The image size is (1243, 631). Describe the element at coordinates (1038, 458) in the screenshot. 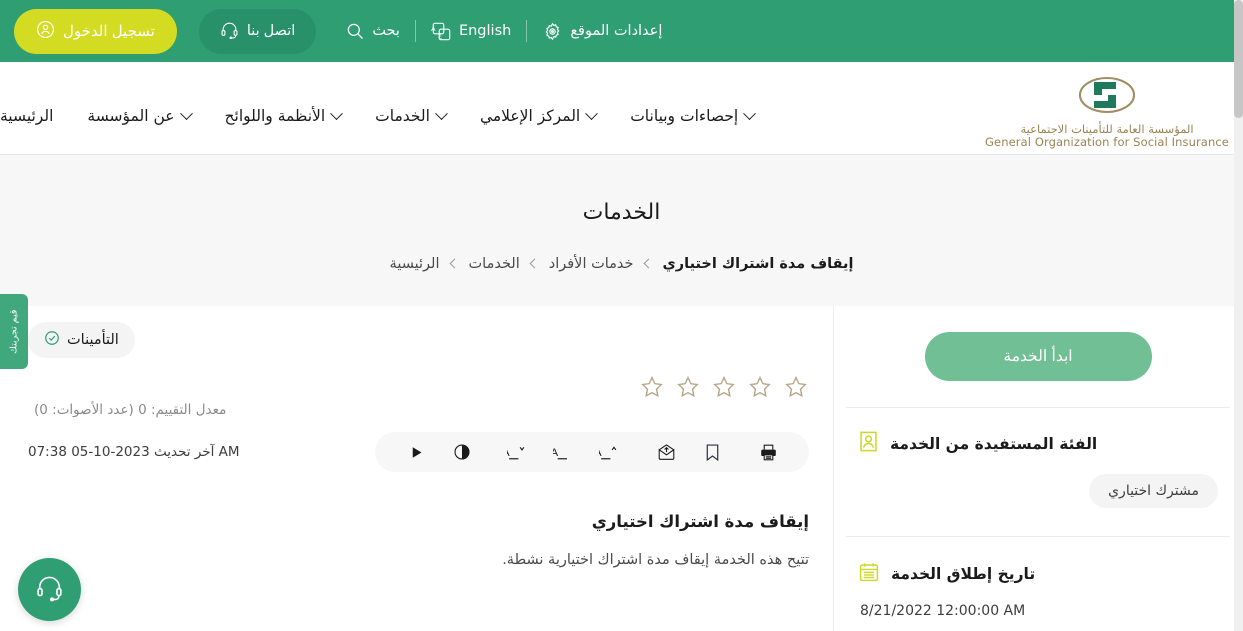

I see `beneficiary-block: الفئة المستفيدة من الخدمة مشترك اختياري` at that location.